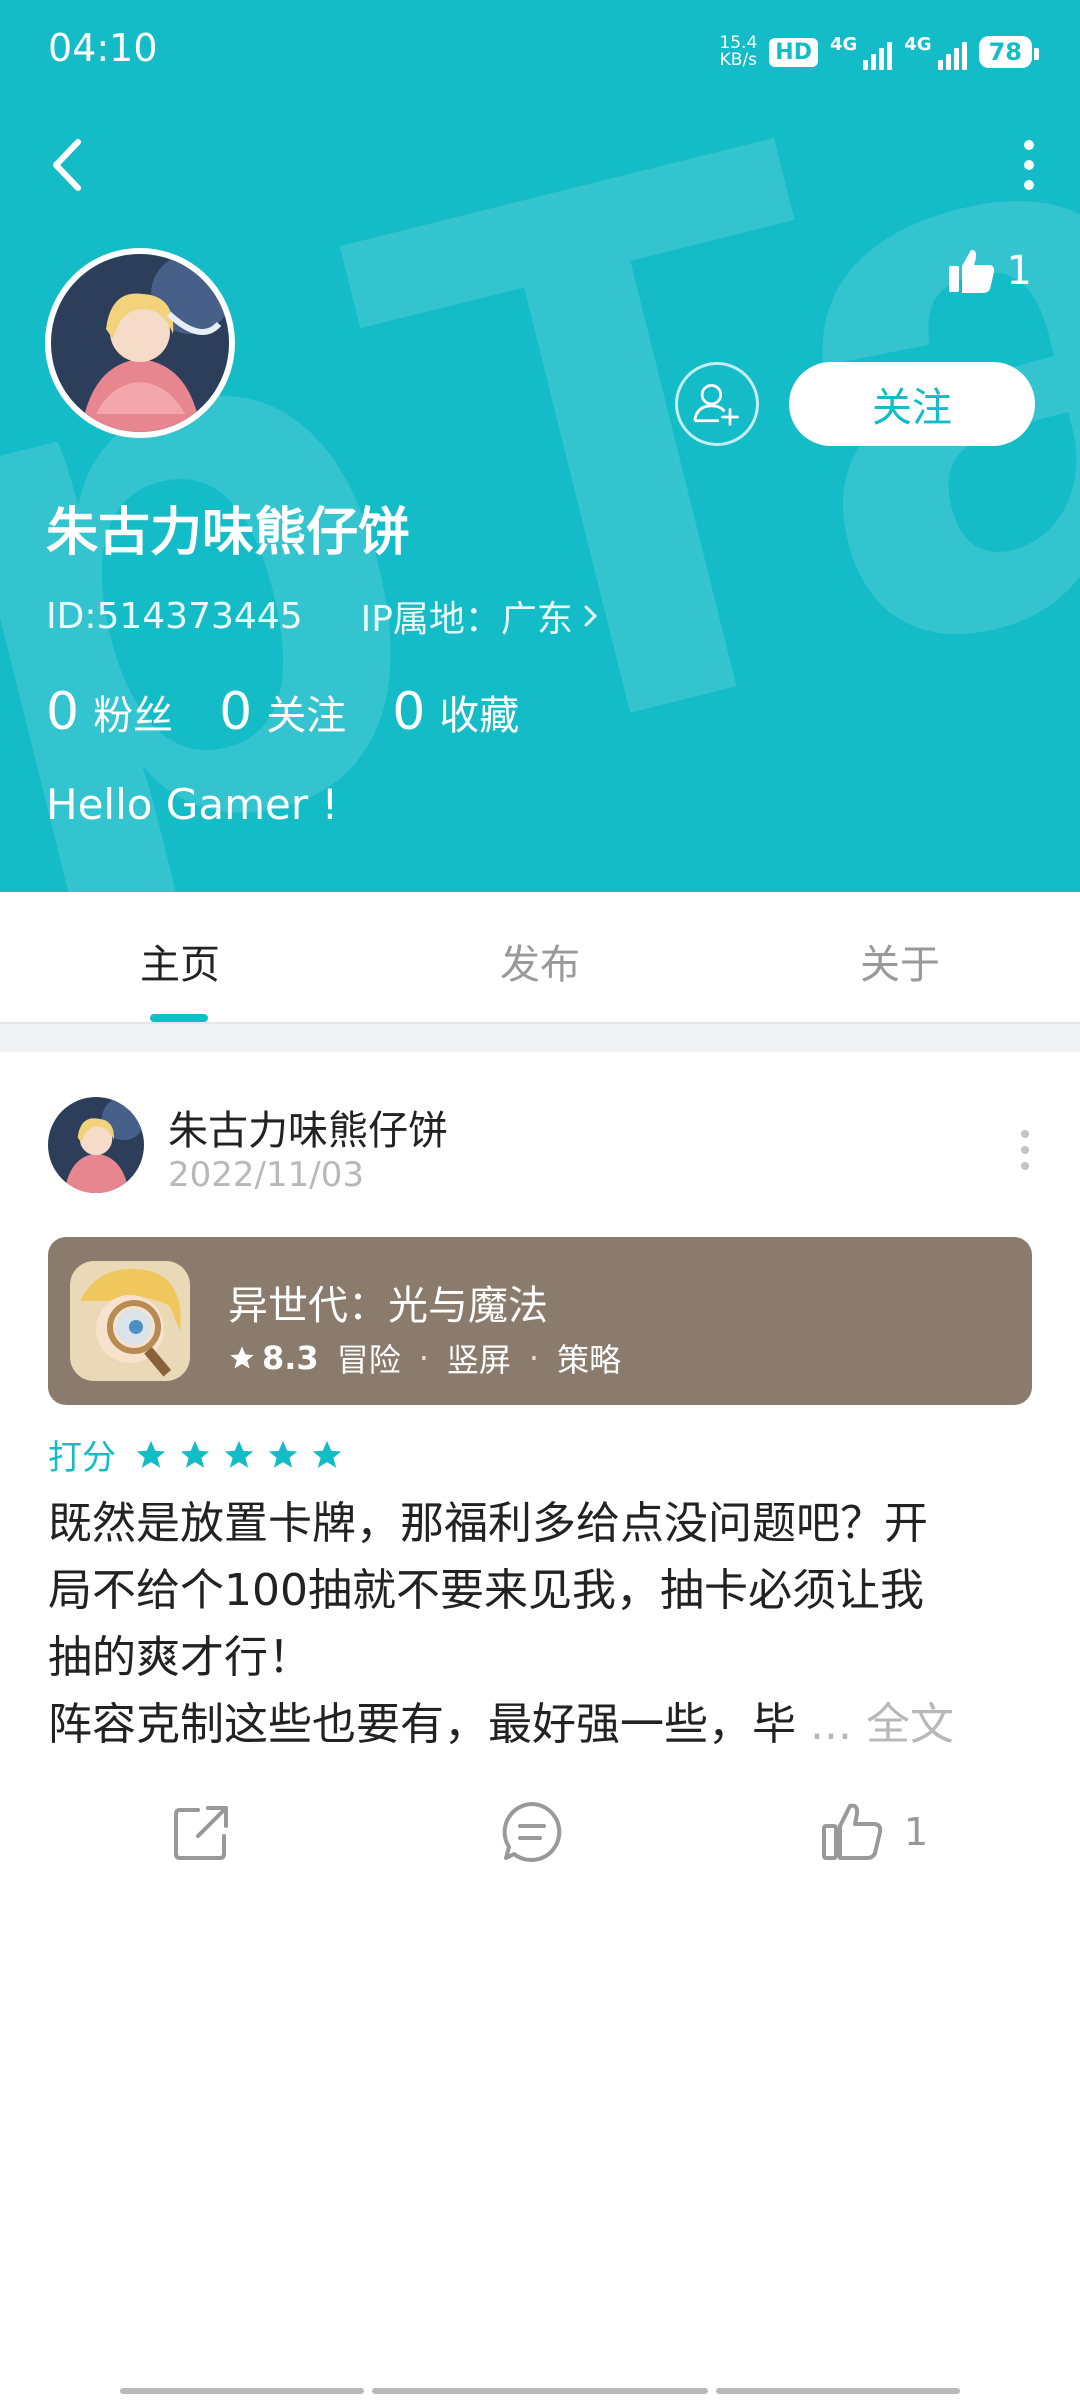  I want to click on active-tab-indicator, so click(179, 1018).